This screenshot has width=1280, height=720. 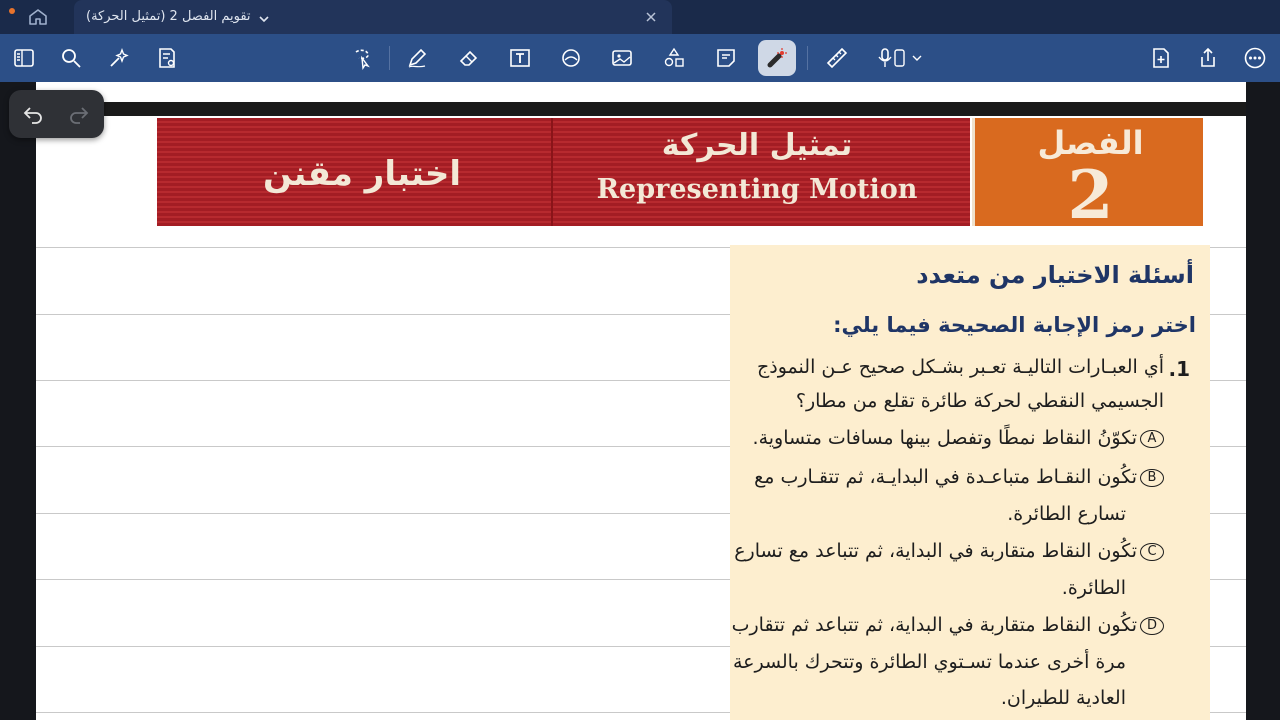 What do you see at coordinates (71, 58) in the screenshot?
I see `search-icon` at bounding box center [71, 58].